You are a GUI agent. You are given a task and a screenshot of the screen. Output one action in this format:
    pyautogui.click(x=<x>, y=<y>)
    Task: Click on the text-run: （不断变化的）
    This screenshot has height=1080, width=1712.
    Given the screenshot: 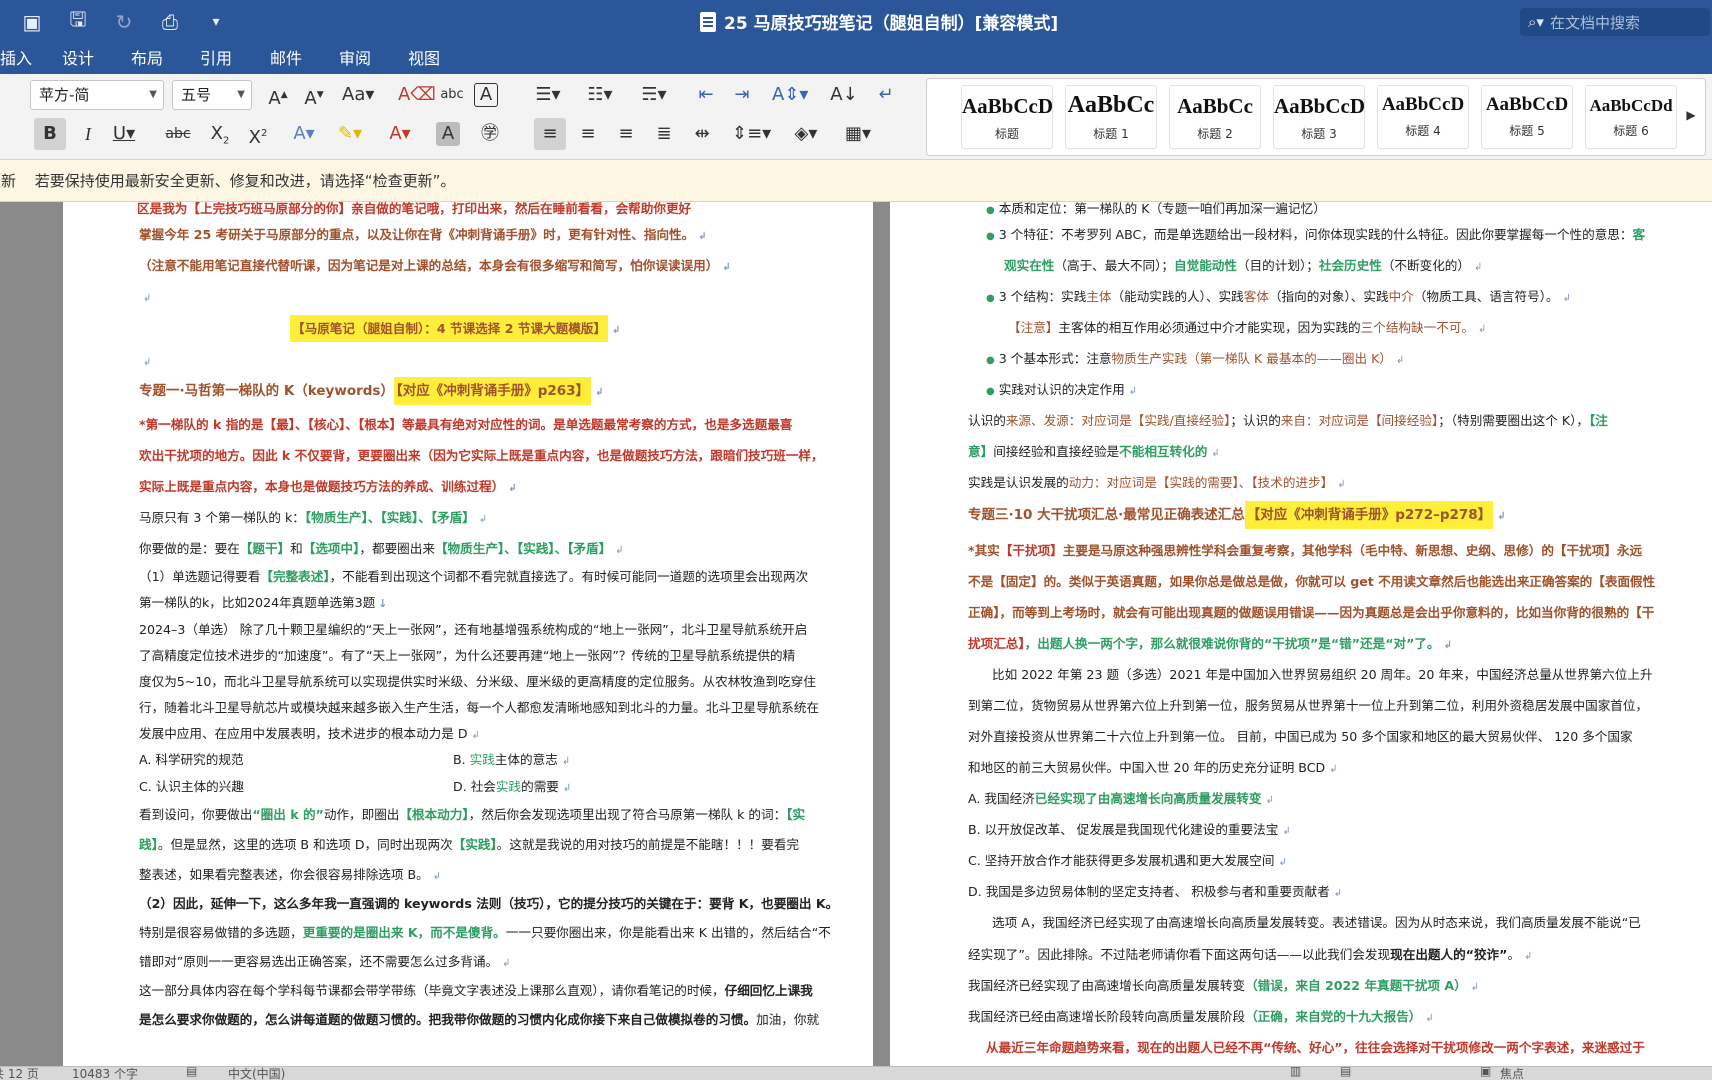 What is the action you would take?
    pyautogui.click(x=1425, y=265)
    